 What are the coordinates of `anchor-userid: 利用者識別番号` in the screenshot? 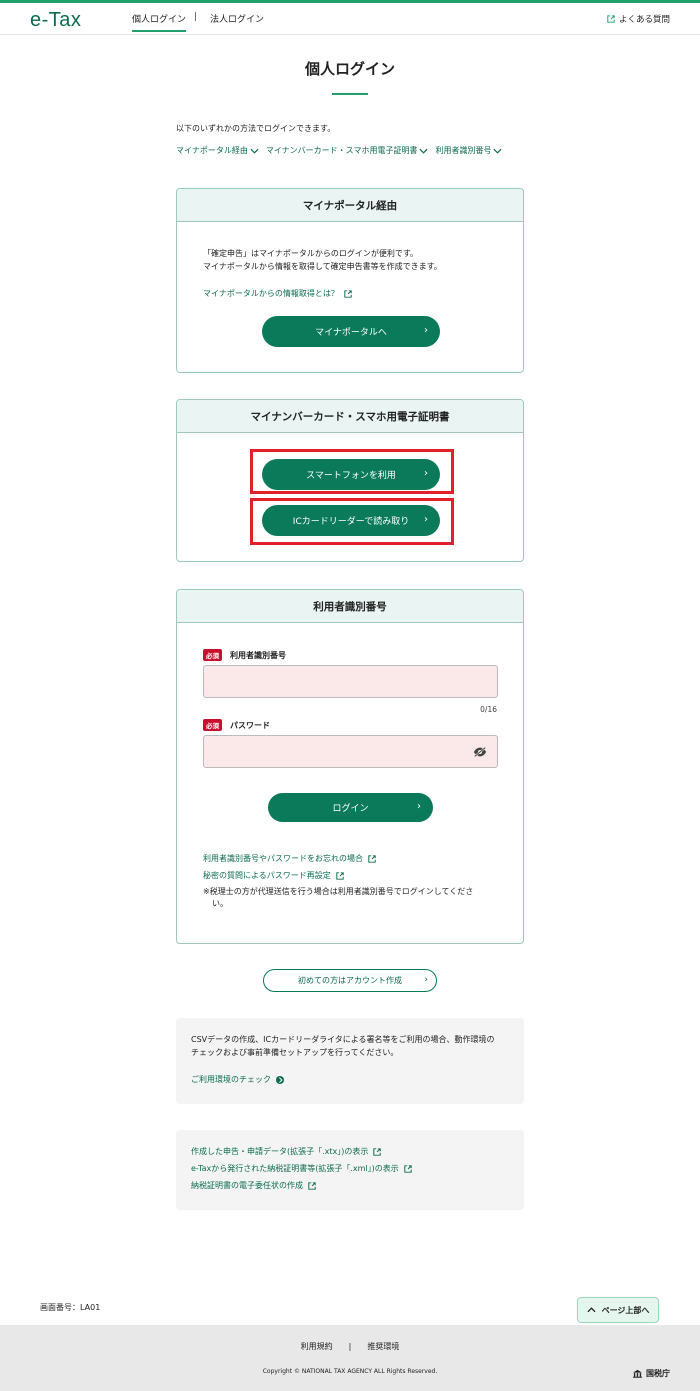 It's located at (468, 150).